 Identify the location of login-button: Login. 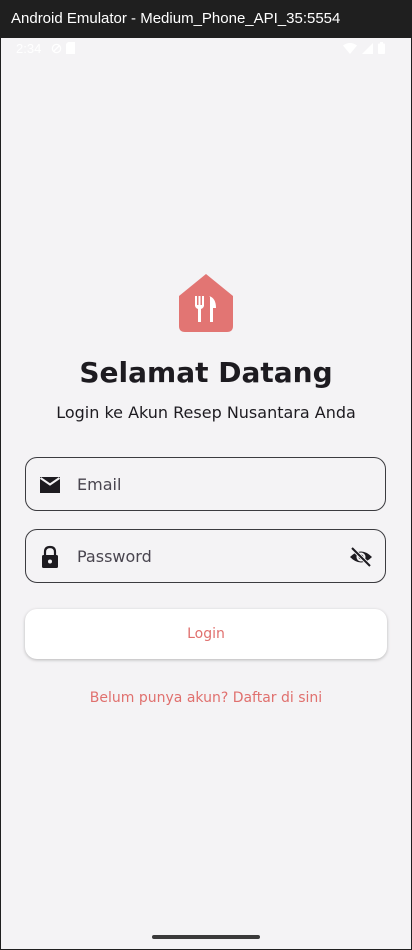
(206, 634).